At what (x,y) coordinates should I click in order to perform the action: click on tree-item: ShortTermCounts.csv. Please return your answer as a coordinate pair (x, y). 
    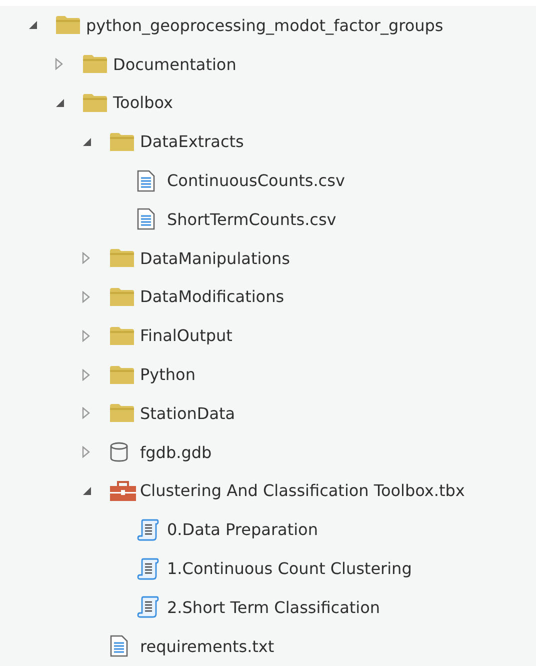
    Looking at the image, I should click on (251, 219).